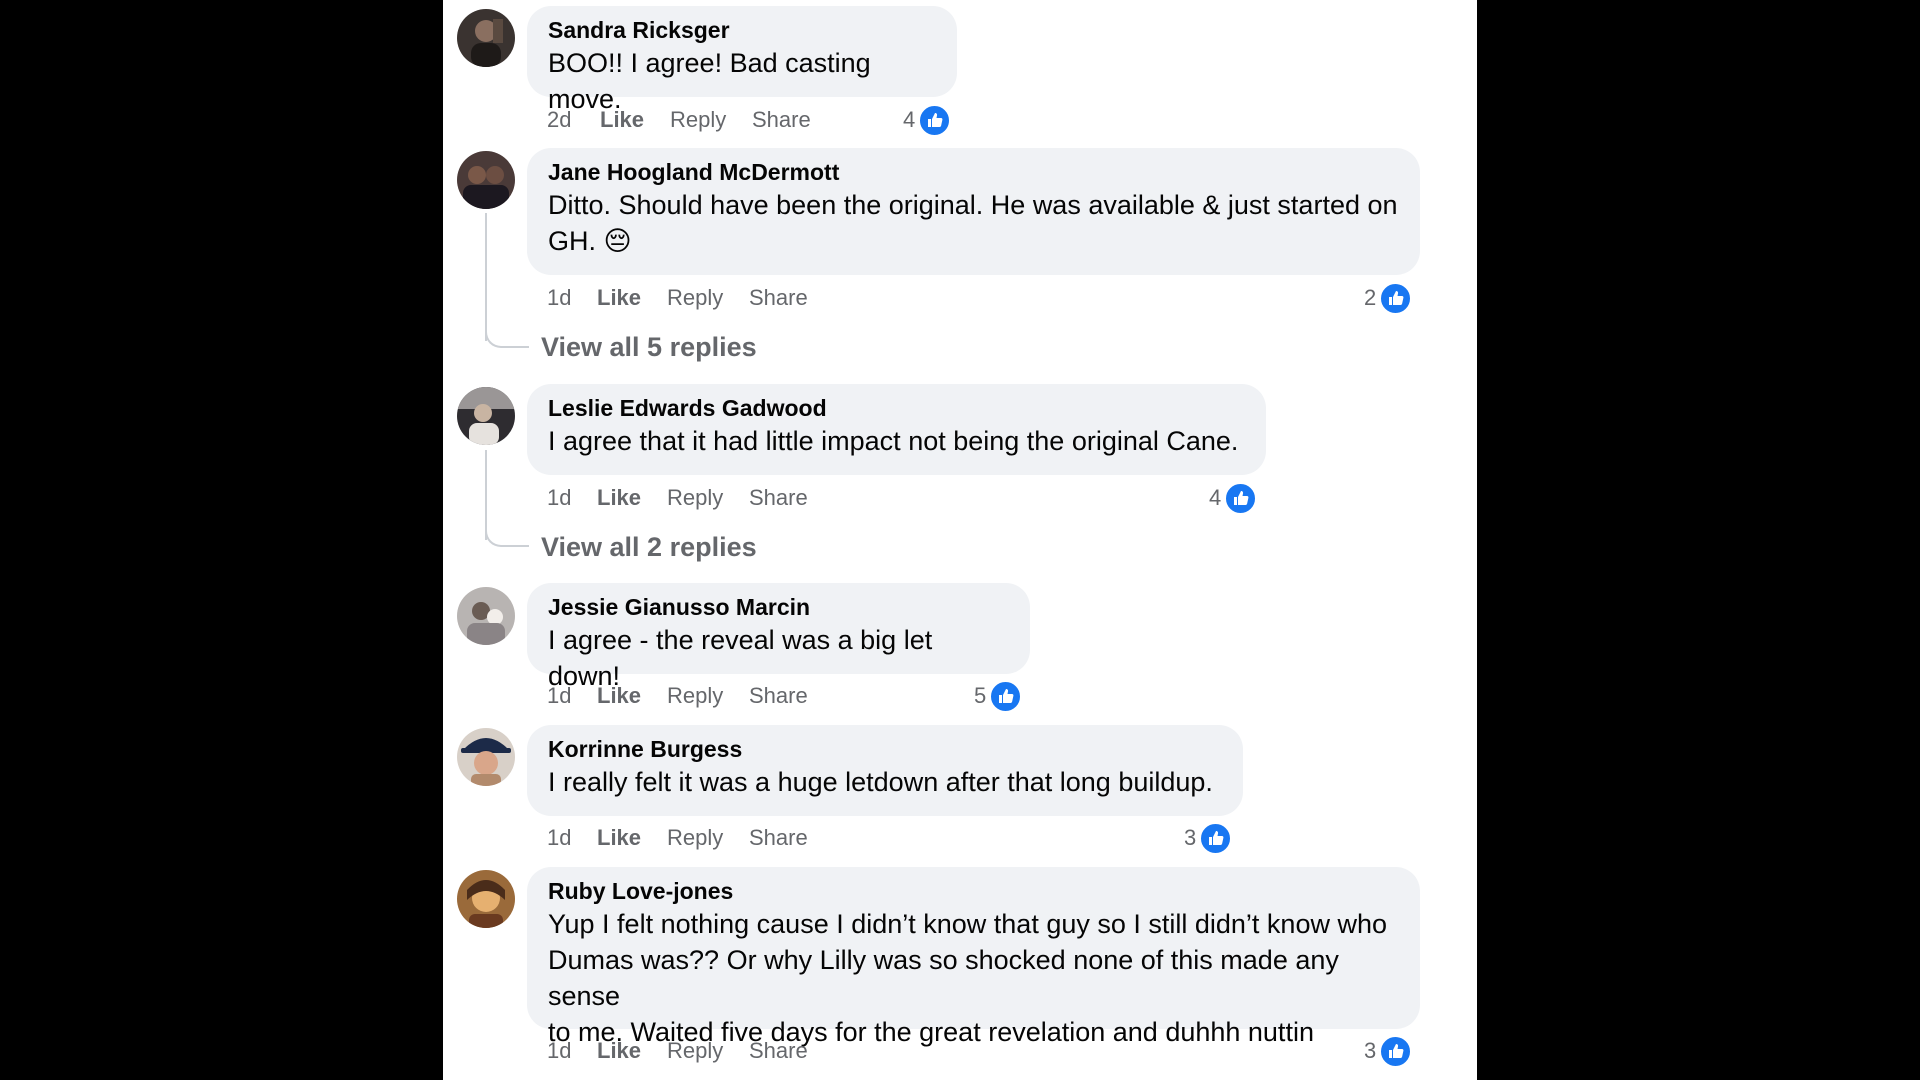 The image size is (1920, 1080). Describe the element at coordinates (980, 695) in the screenshot. I see `reaction-count: 5` at that location.